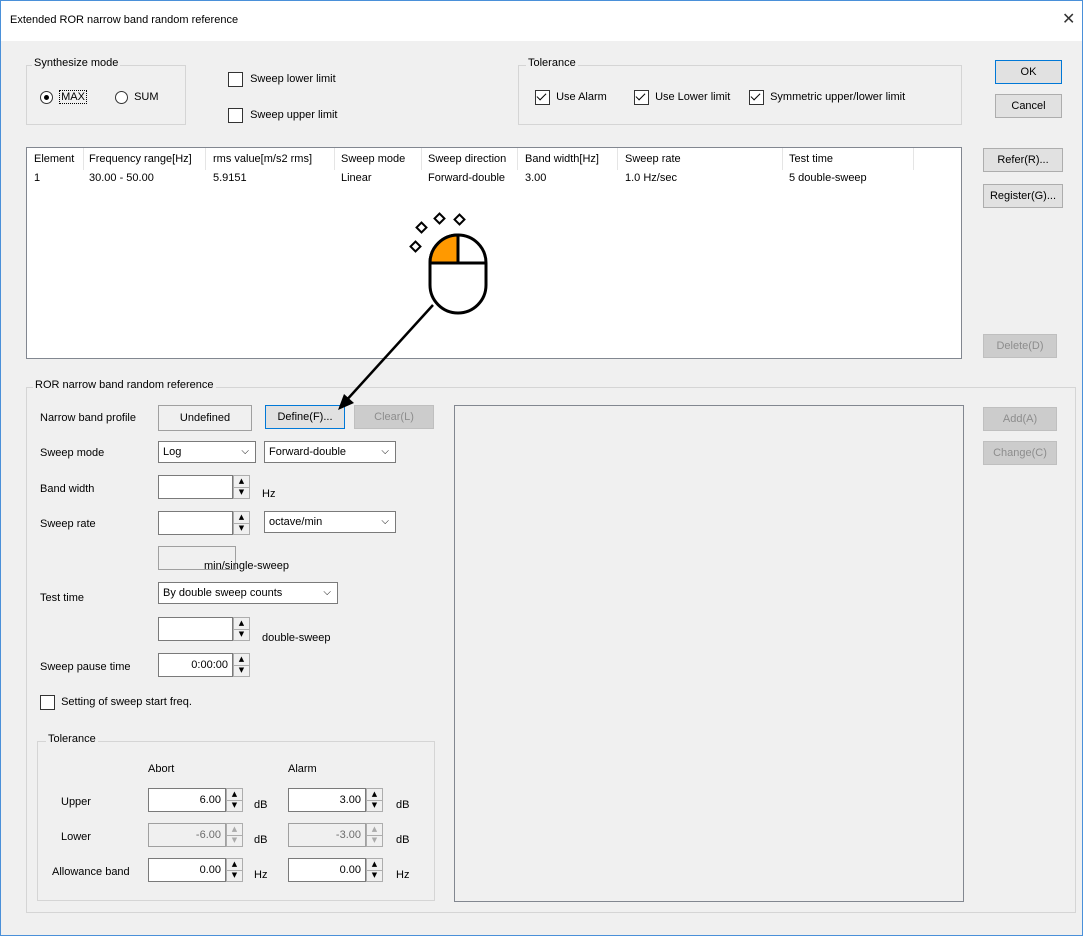 The image size is (1083, 936). I want to click on upper-alarm-input: 3.00, so click(327, 800).